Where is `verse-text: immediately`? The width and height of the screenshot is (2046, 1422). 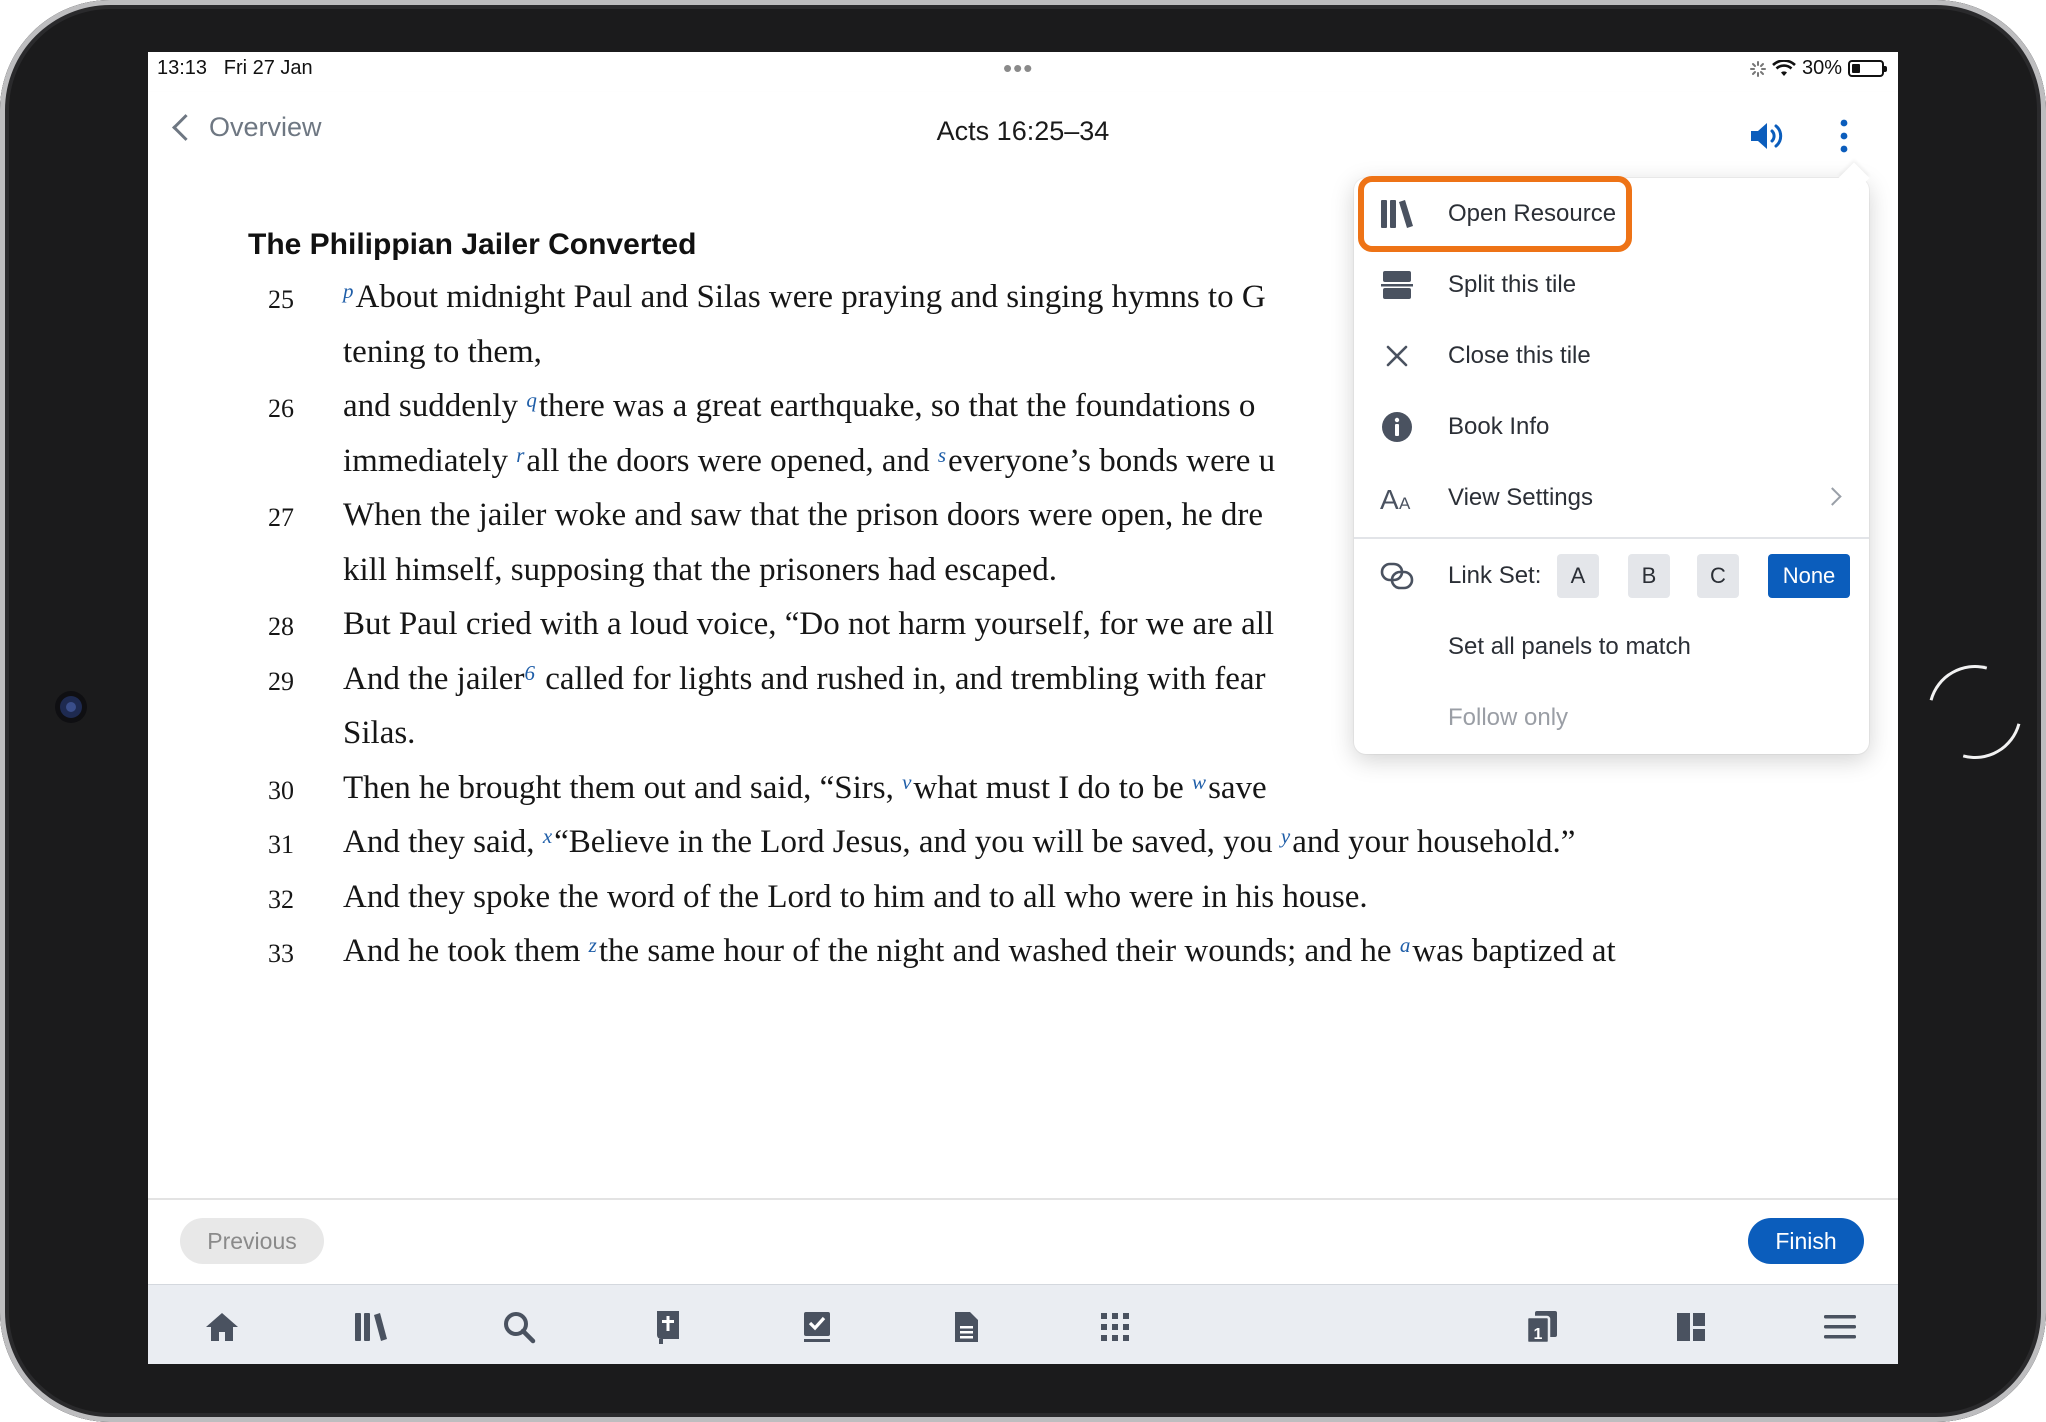
verse-text: immediately is located at coordinates (430, 460).